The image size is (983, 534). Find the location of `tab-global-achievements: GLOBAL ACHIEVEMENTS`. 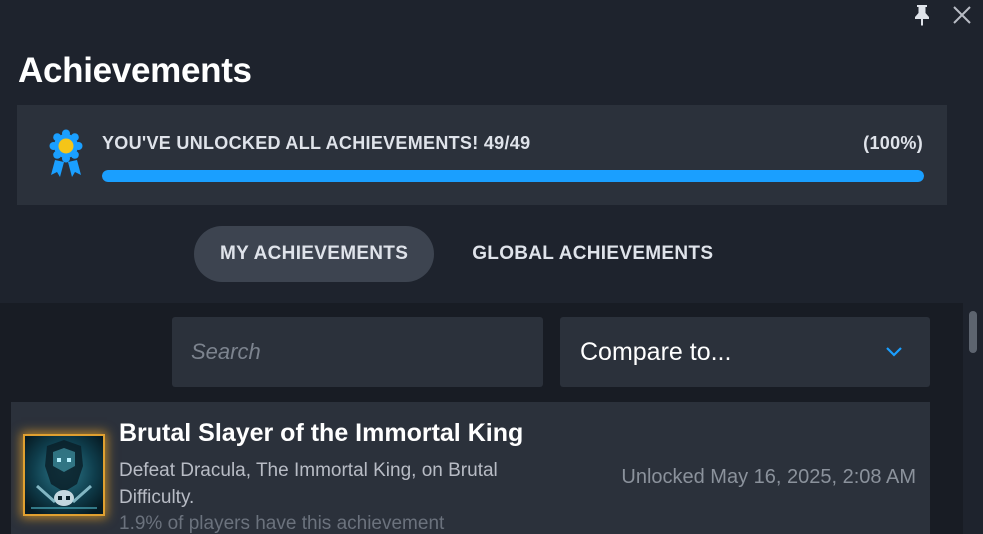

tab-global-achievements: GLOBAL ACHIEVEMENTS is located at coordinates (592, 254).